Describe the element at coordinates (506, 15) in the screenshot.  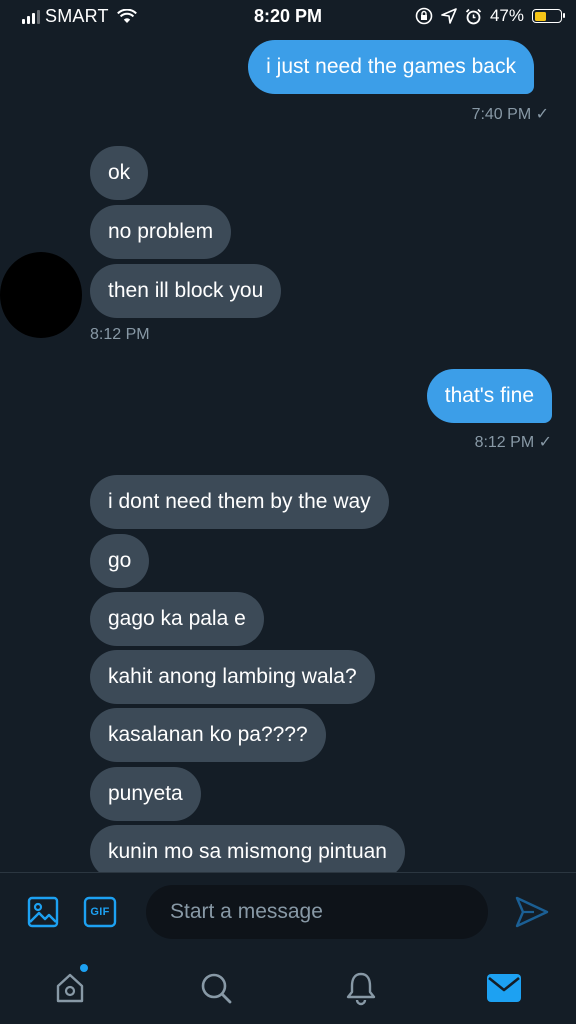
I see `battery-percent: 47%` at that location.